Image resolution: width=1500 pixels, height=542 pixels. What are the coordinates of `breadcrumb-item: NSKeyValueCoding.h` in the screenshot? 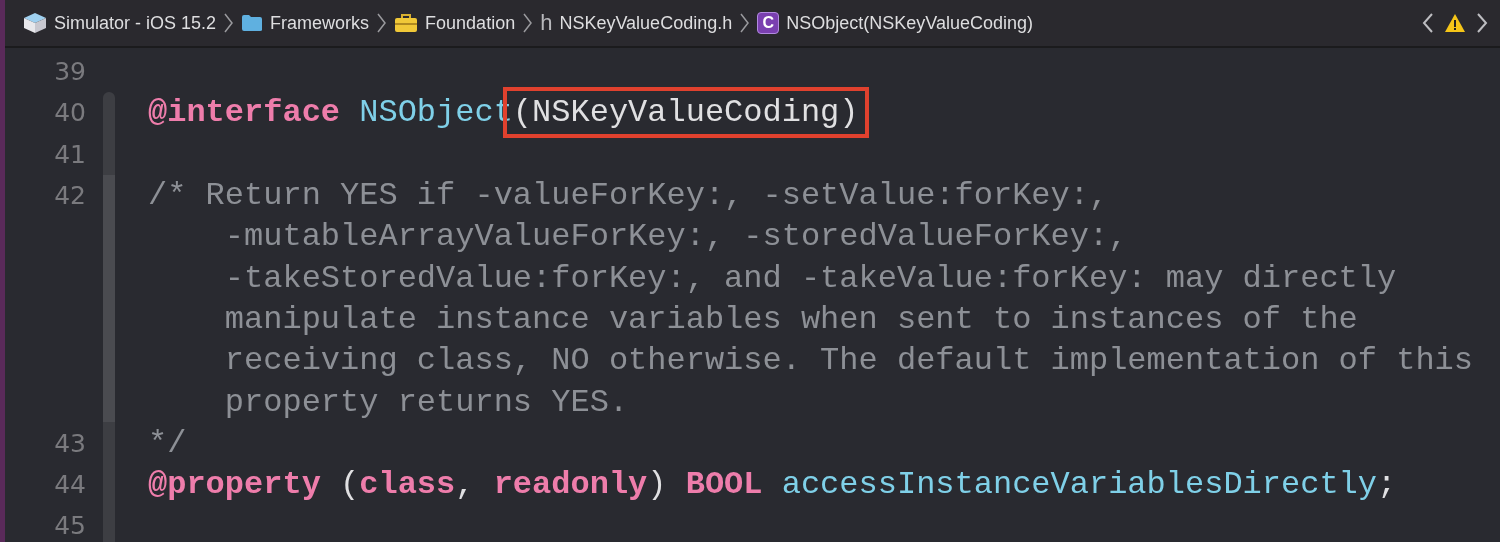 It's located at (646, 23).